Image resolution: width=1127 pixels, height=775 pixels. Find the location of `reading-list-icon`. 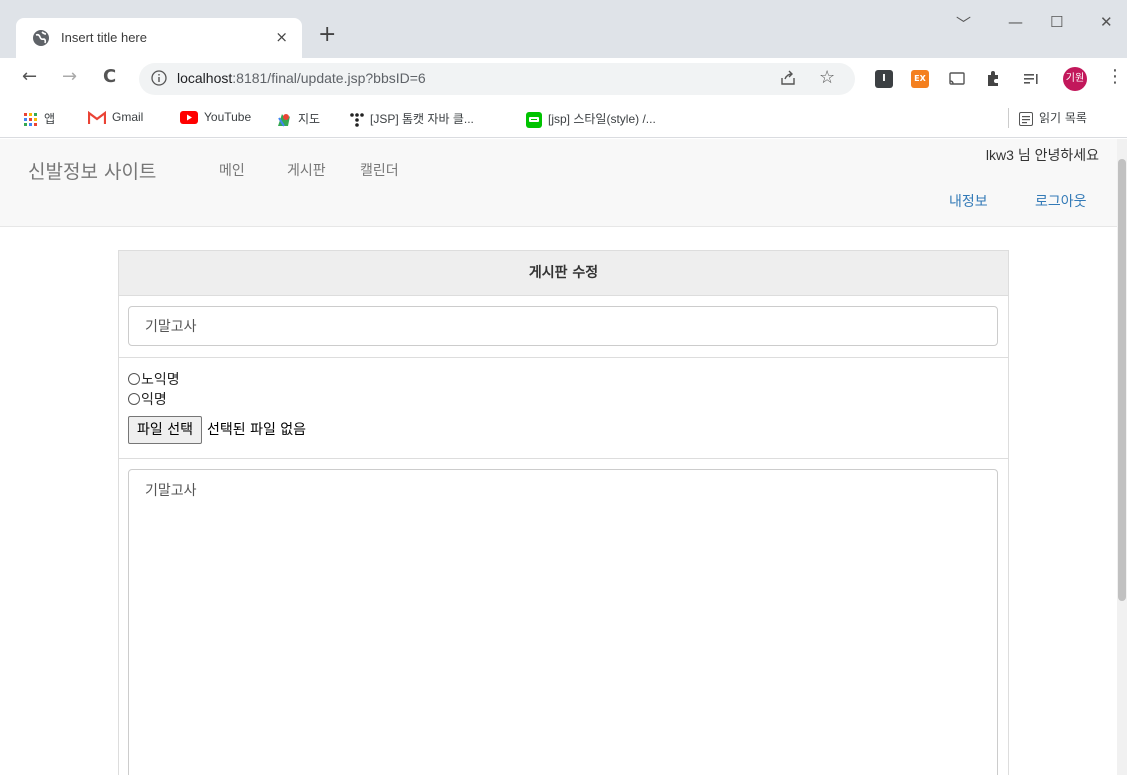

reading-list-icon is located at coordinates (1026, 118).